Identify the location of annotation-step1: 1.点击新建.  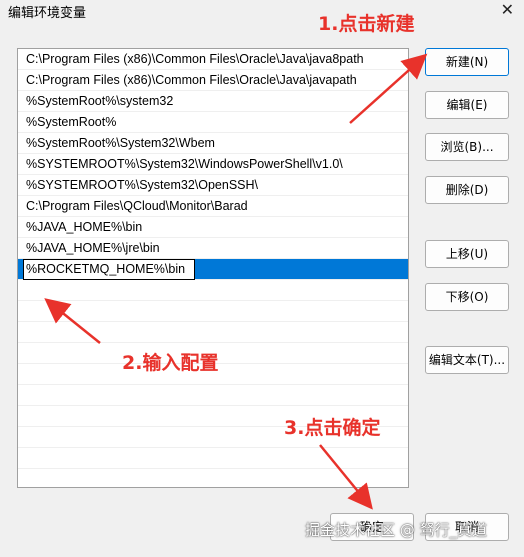
(366, 24).